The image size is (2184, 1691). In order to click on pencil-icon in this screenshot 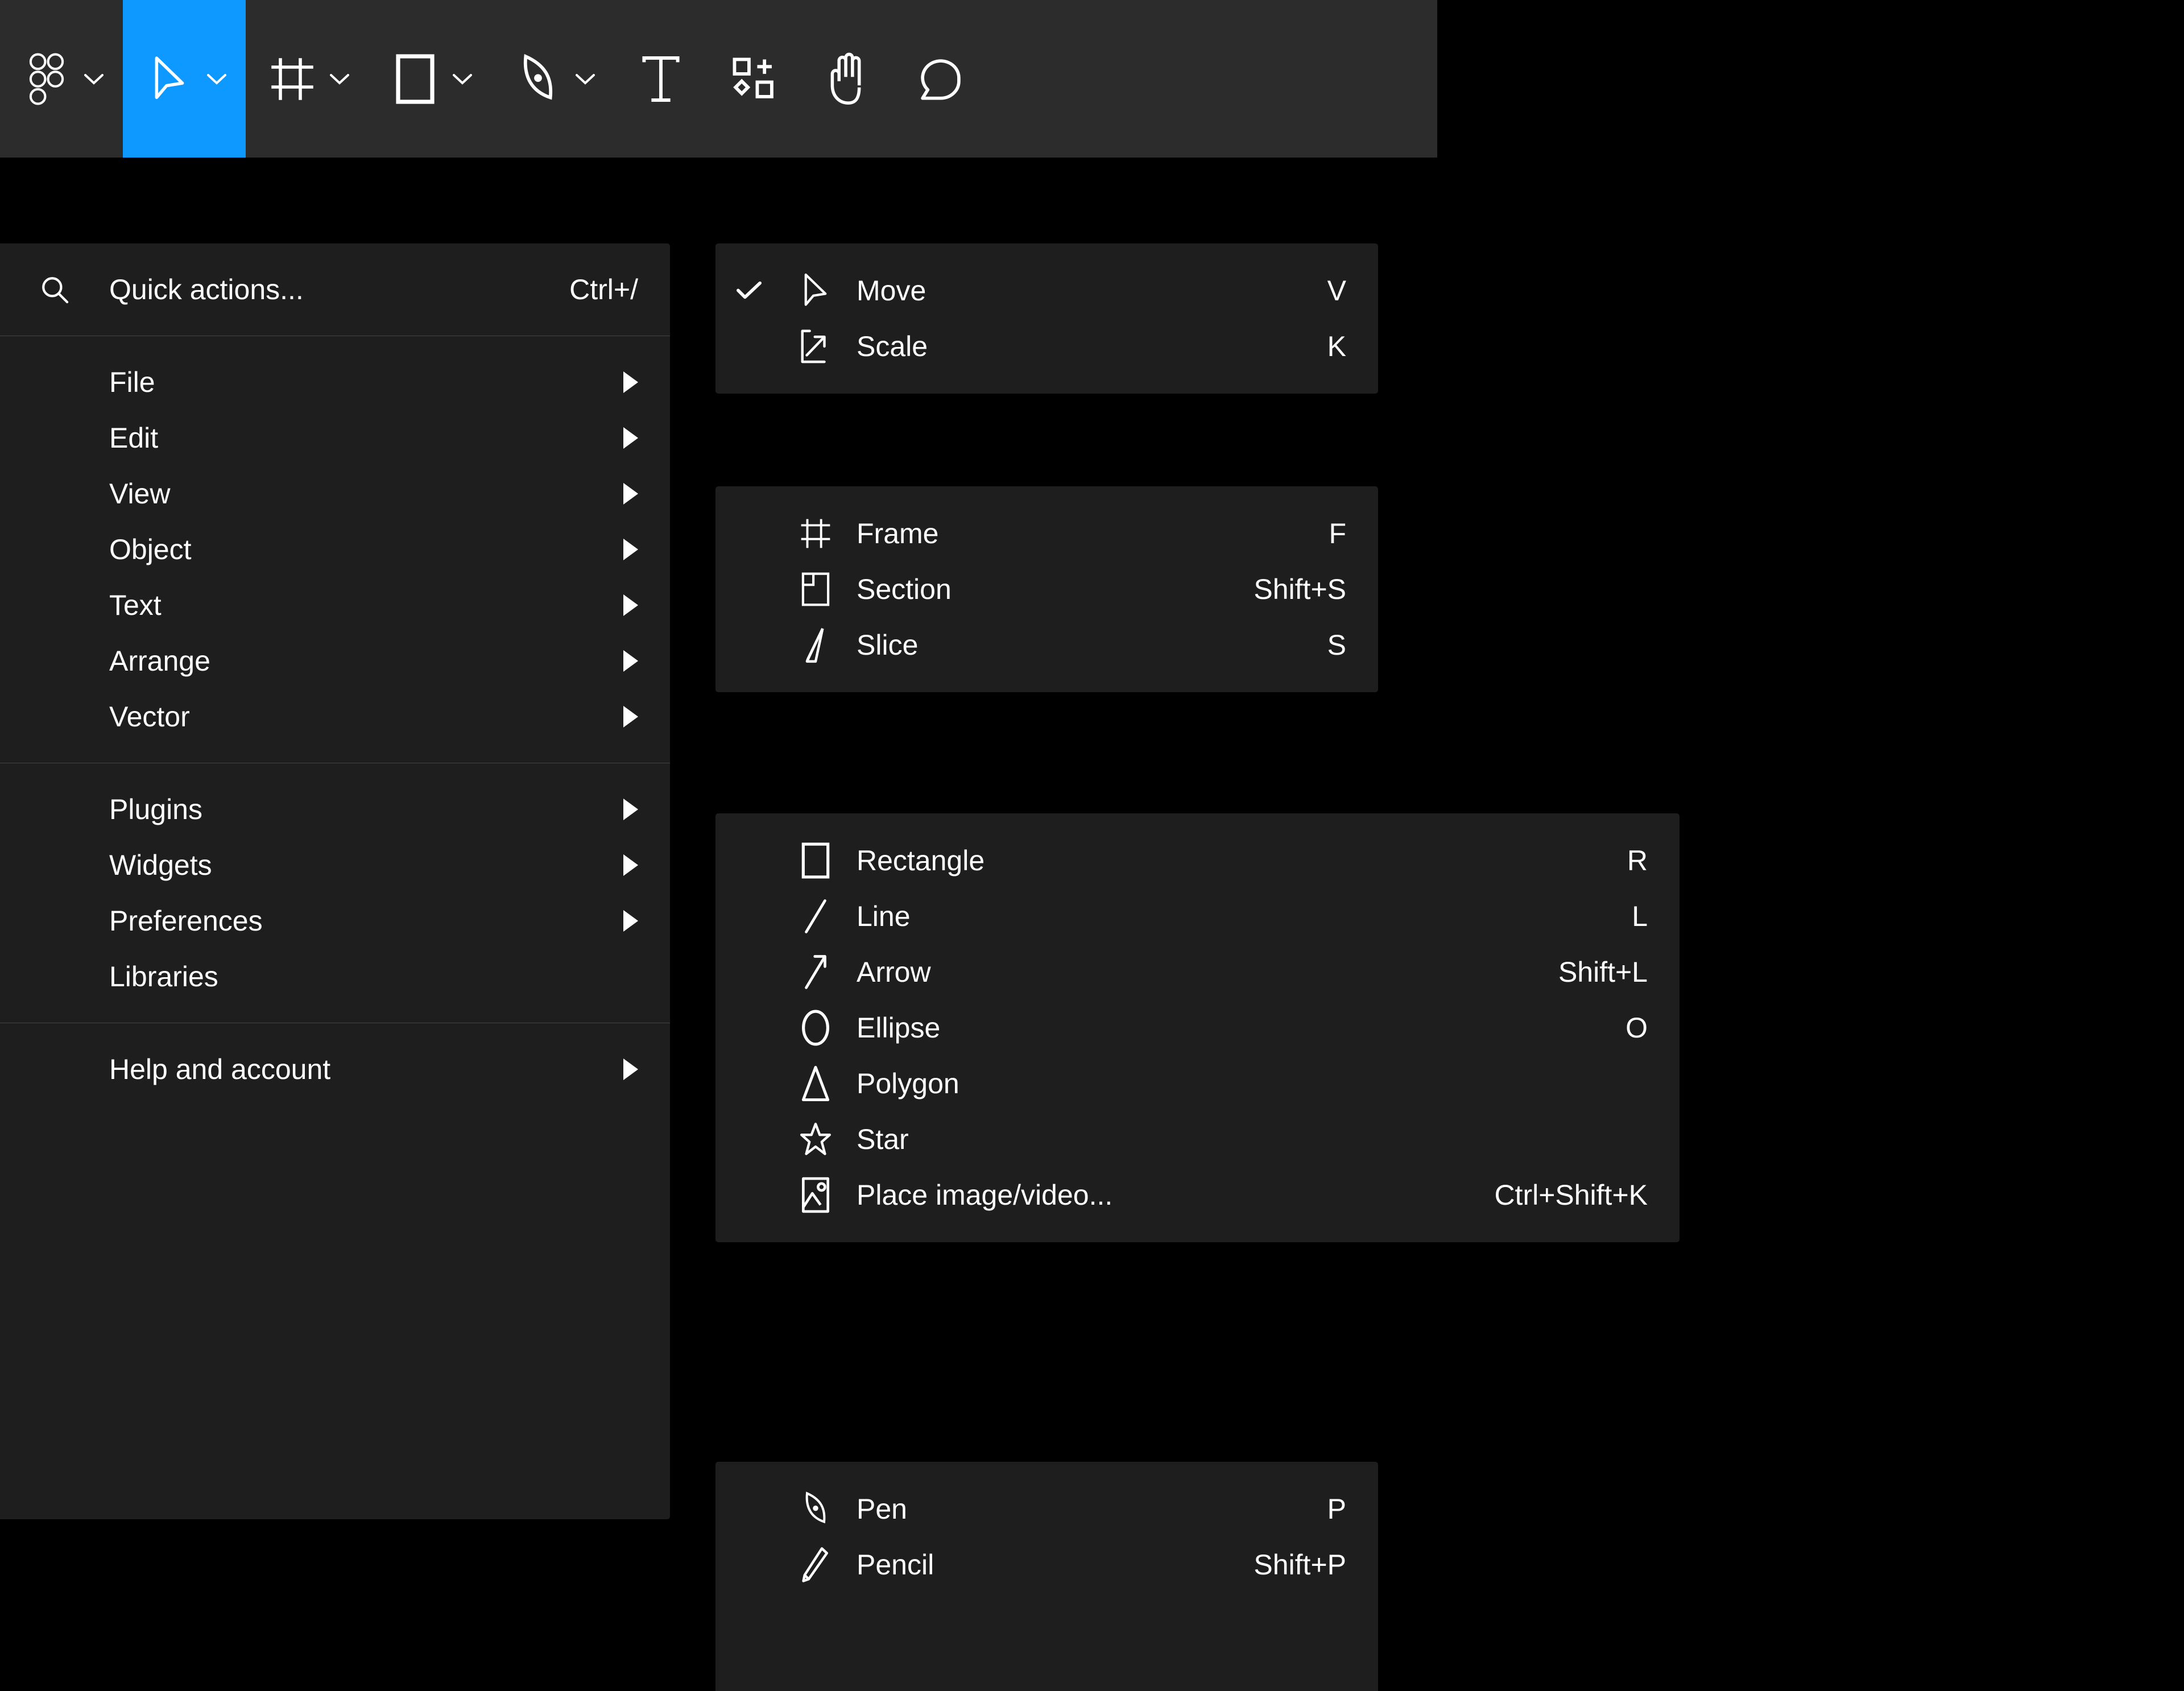, I will do `click(816, 1564)`.